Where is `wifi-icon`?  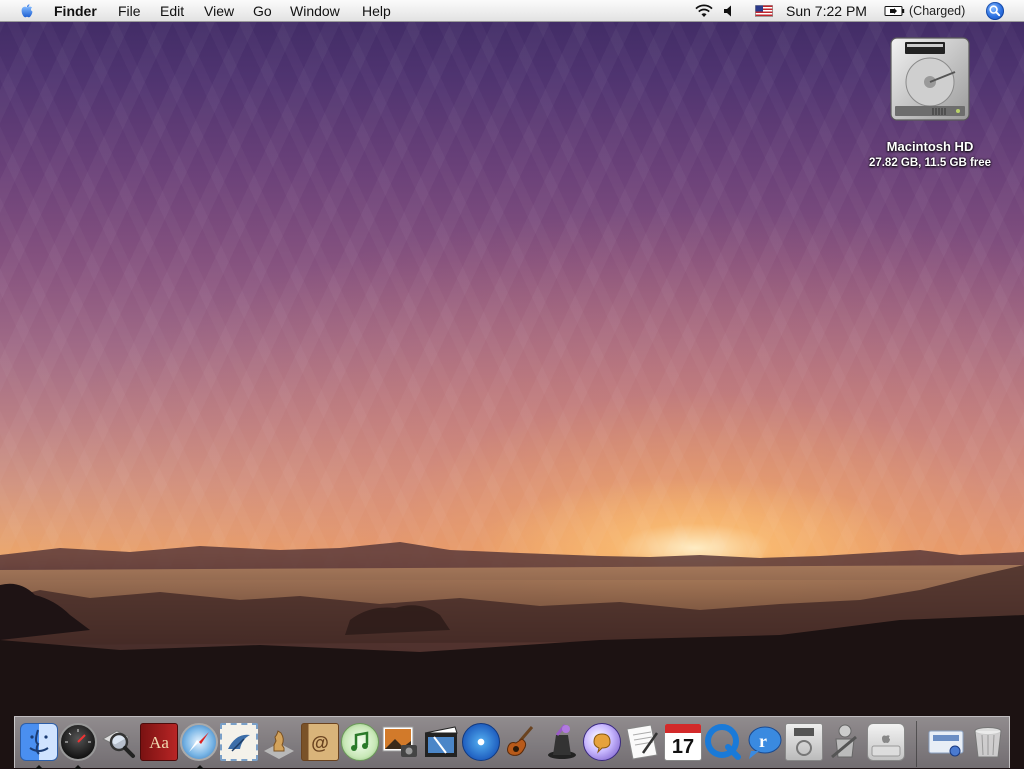
wifi-icon is located at coordinates (704, 11).